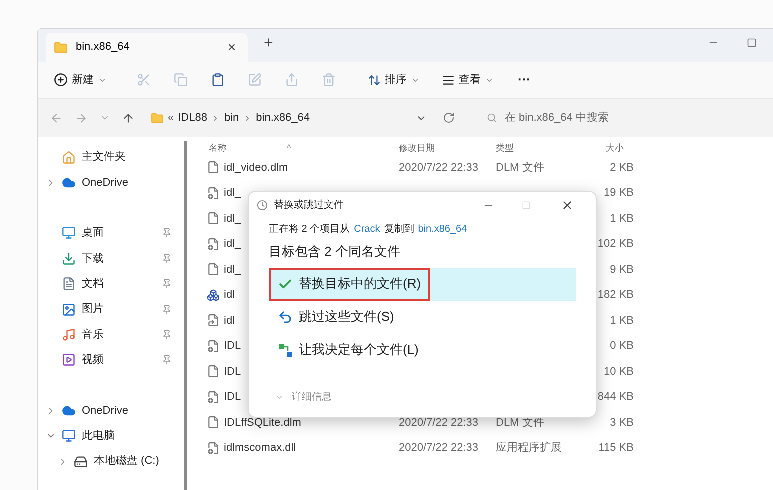 Image resolution: width=773 pixels, height=490 pixels. Describe the element at coordinates (128, 118) in the screenshot. I see `up-icon` at that location.